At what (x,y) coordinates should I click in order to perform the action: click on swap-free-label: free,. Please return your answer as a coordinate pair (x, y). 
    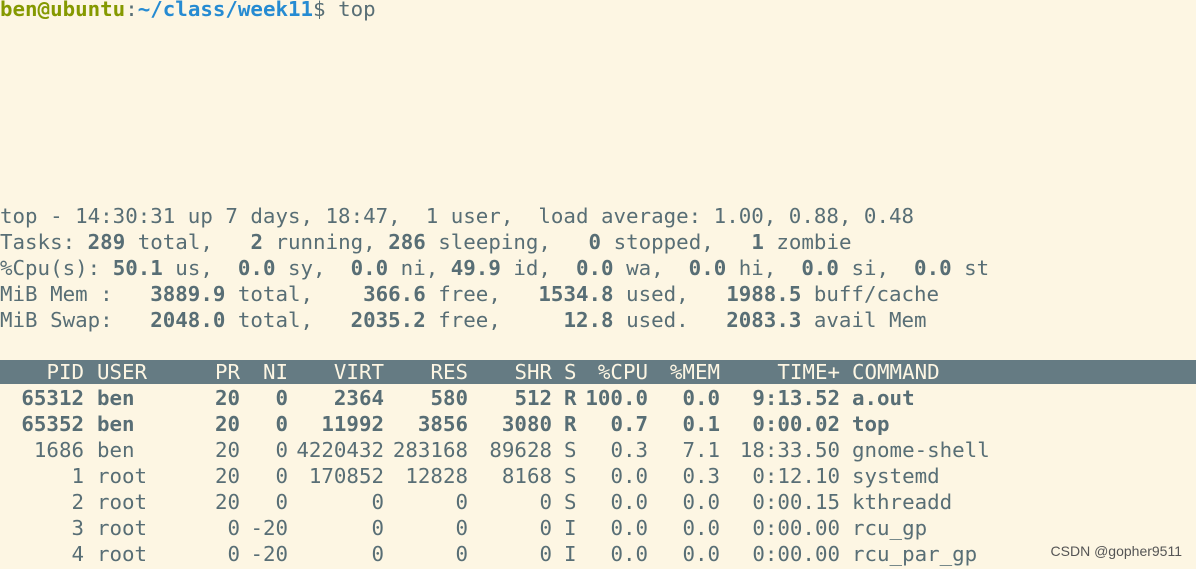
    Looking at the image, I should click on (494, 320).